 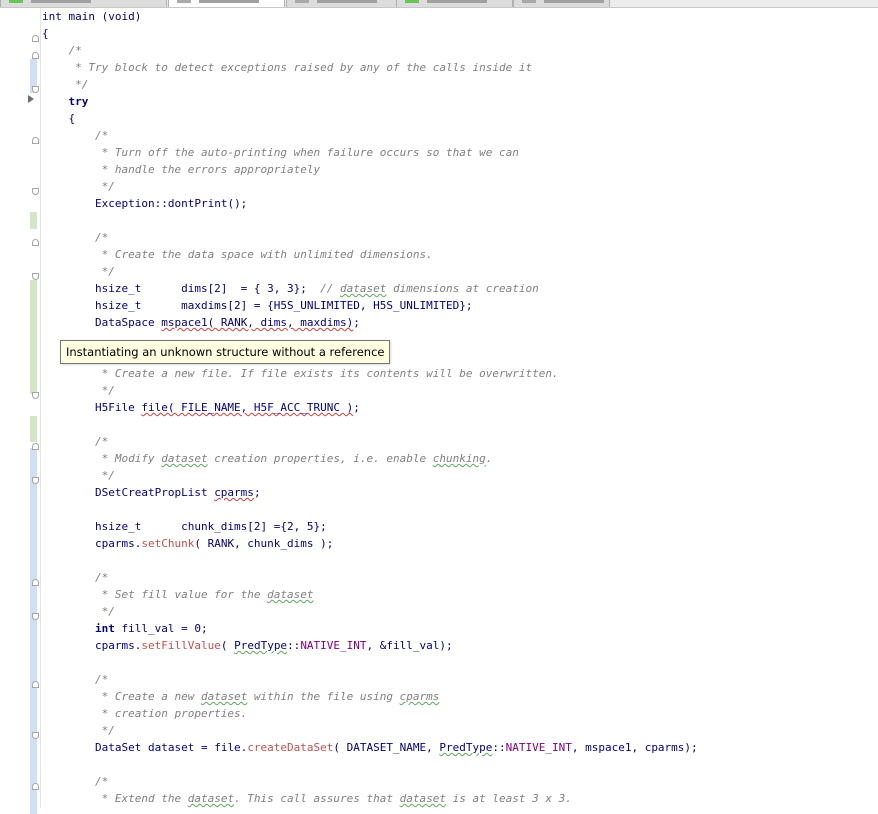 I want to click on code-token: ::dontPrint();, so click(x=201, y=203).